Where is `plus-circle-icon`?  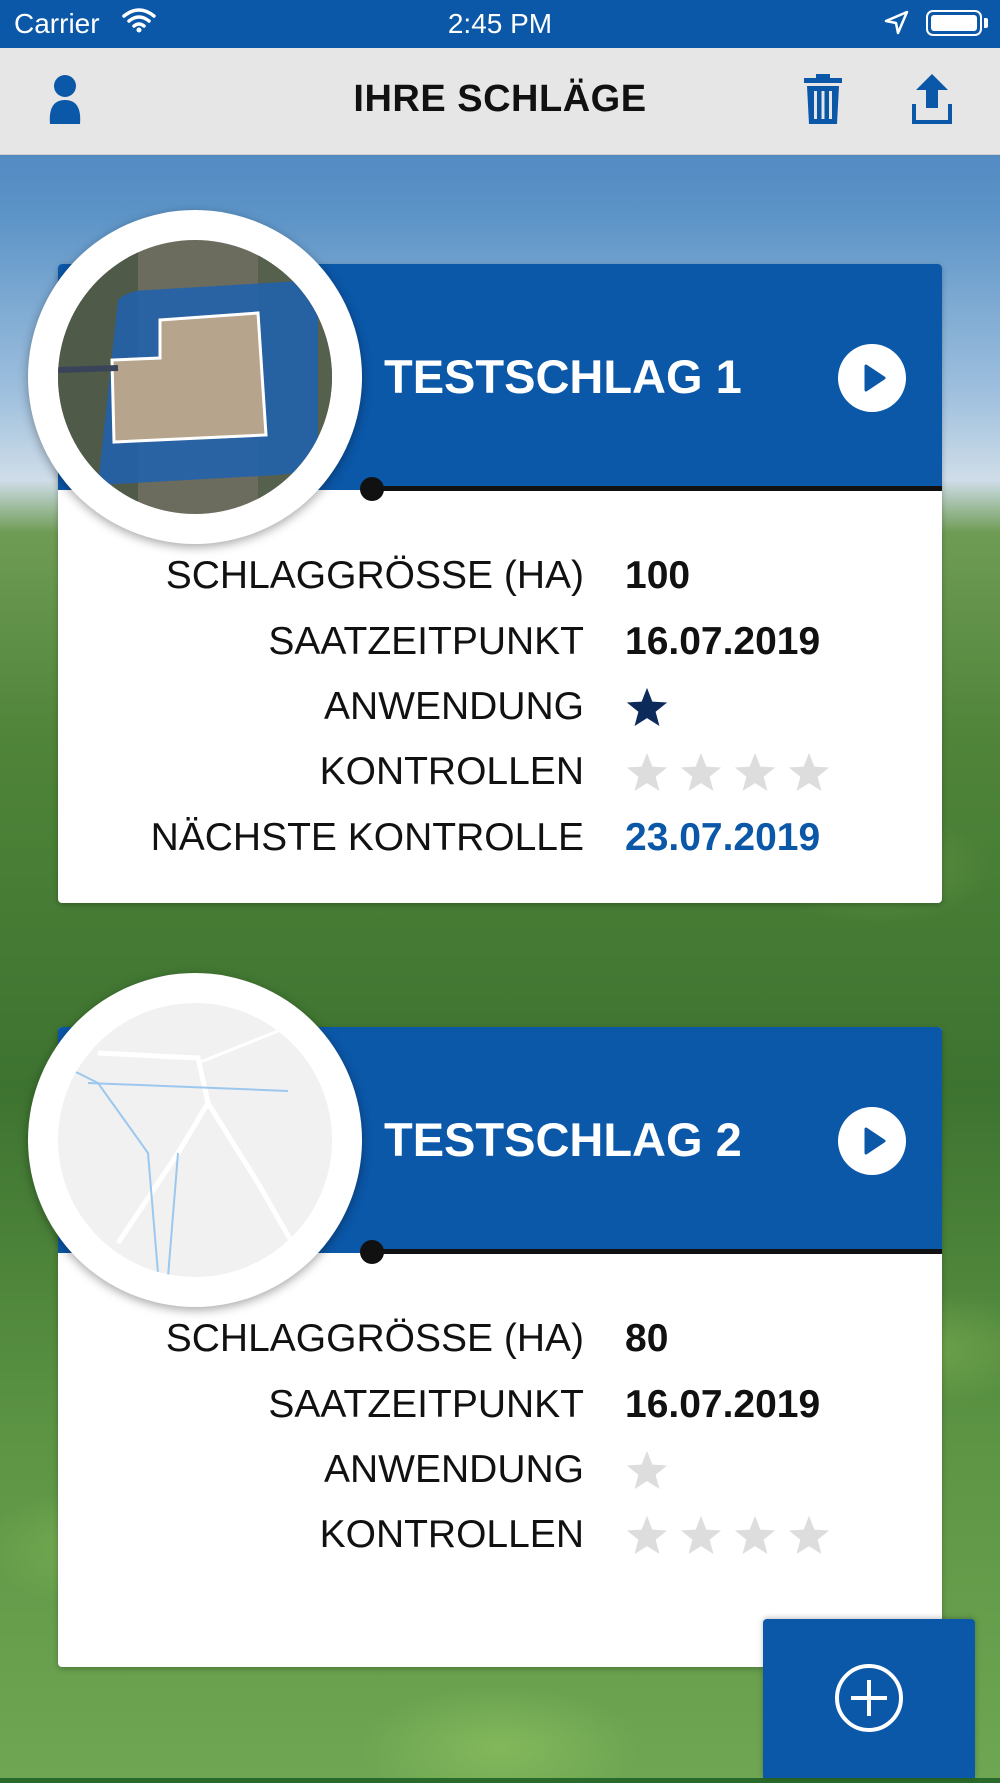 plus-circle-icon is located at coordinates (869, 1698).